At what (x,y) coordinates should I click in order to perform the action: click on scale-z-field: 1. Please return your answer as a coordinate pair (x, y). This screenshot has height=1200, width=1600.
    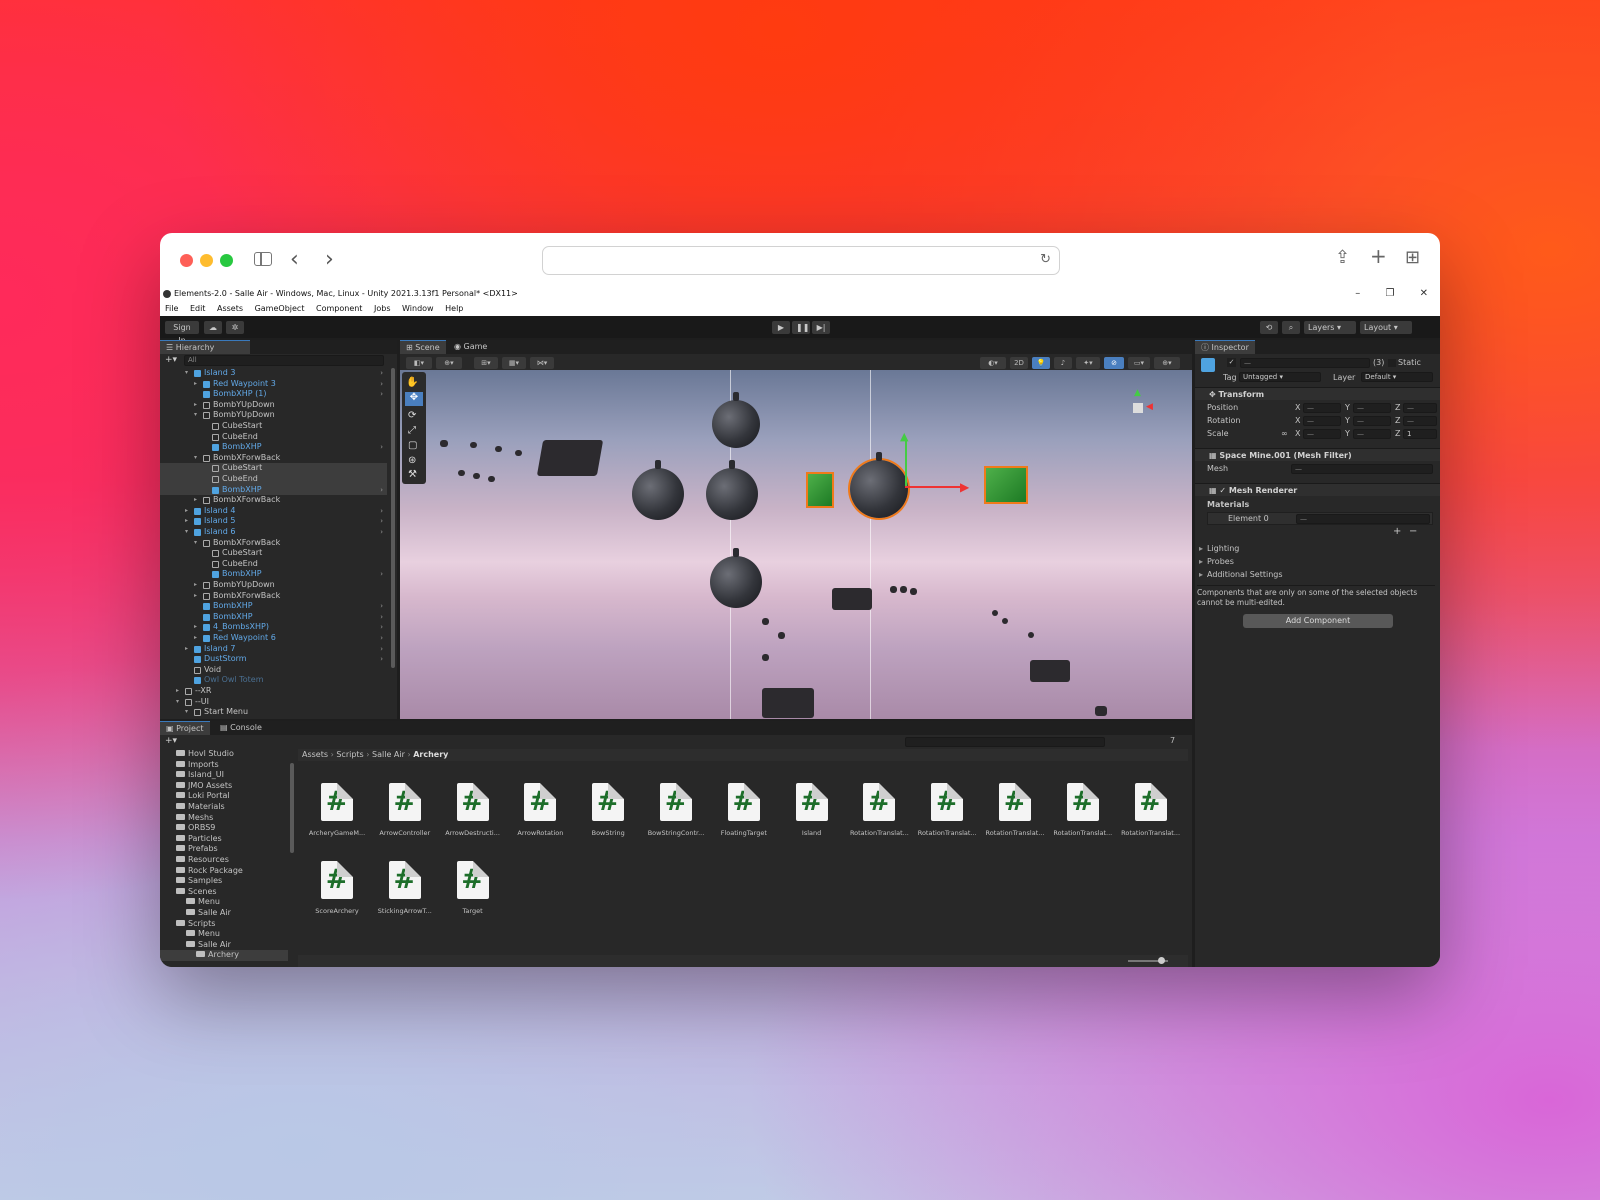
    Looking at the image, I should click on (1420, 434).